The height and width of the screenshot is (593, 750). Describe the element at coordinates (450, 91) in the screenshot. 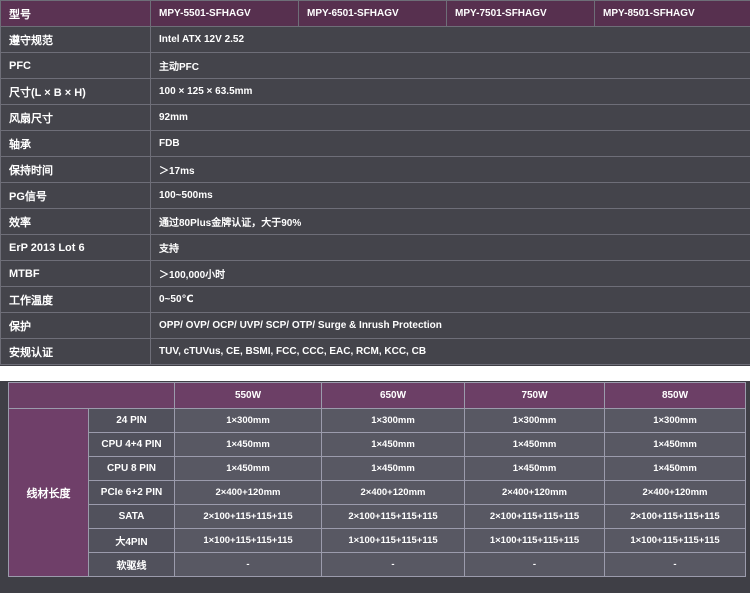

I see `spec-value: 100 × 125 × 63.5mm` at that location.